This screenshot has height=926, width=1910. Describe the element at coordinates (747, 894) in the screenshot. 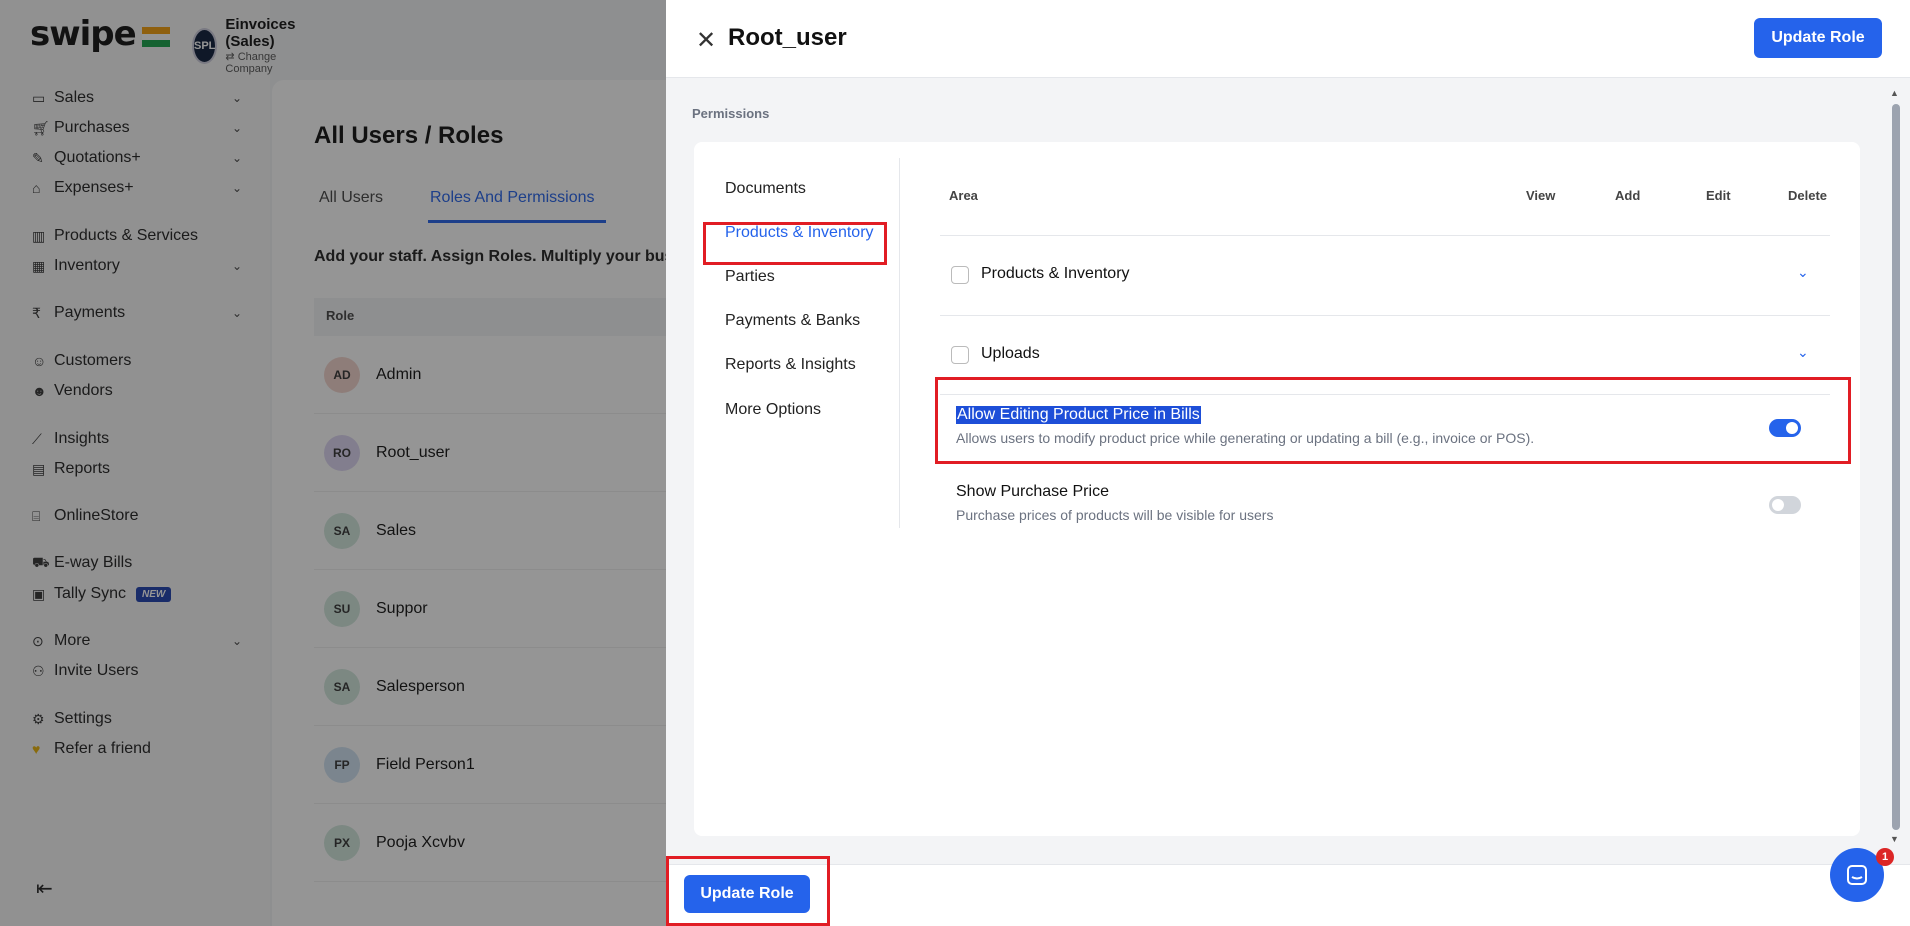

I see `update-role-button-bottom: Update Role` at that location.